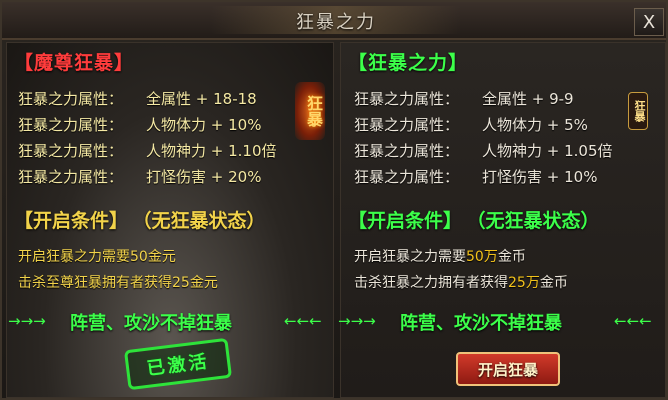  What do you see at coordinates (137, 98) in the screenshot?
I see `left-attr-row: 狂暴之力属性： 全属性 + 18-18` at bounding box center [137, 98].